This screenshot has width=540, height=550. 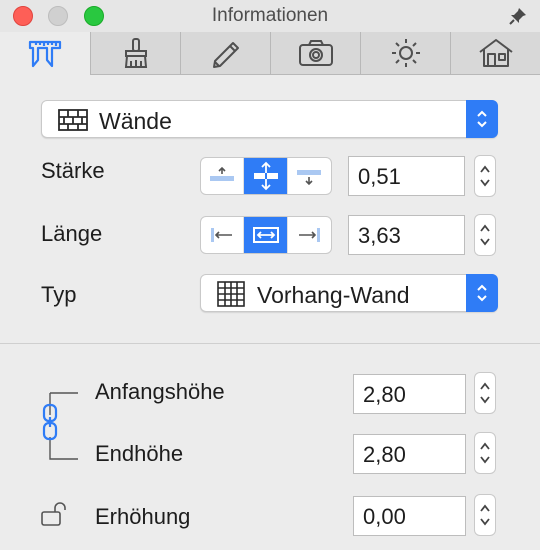 What do you see at coordinates (518, 16) in the screenshot?
I see `pin-icon` at bounding box center [518, 16].